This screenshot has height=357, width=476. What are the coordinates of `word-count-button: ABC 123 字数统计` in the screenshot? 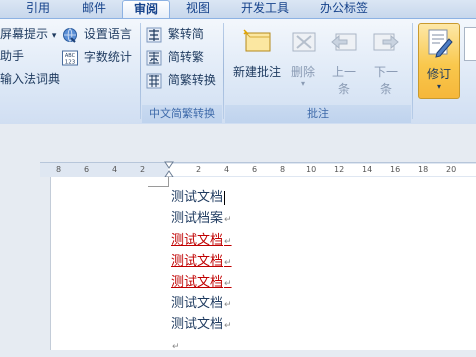 It's located at (97, 57).